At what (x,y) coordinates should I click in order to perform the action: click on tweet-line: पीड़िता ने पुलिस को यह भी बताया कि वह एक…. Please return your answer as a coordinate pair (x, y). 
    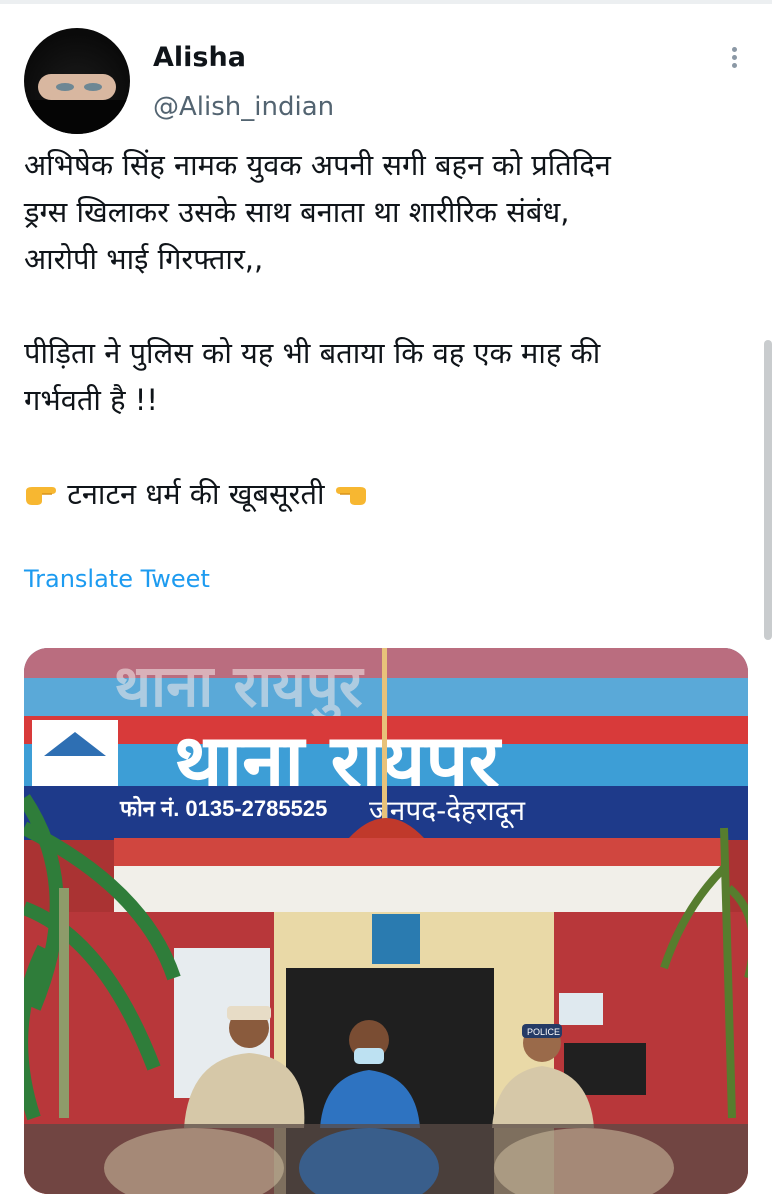
    Looking at the image, I should click on (312, 353).